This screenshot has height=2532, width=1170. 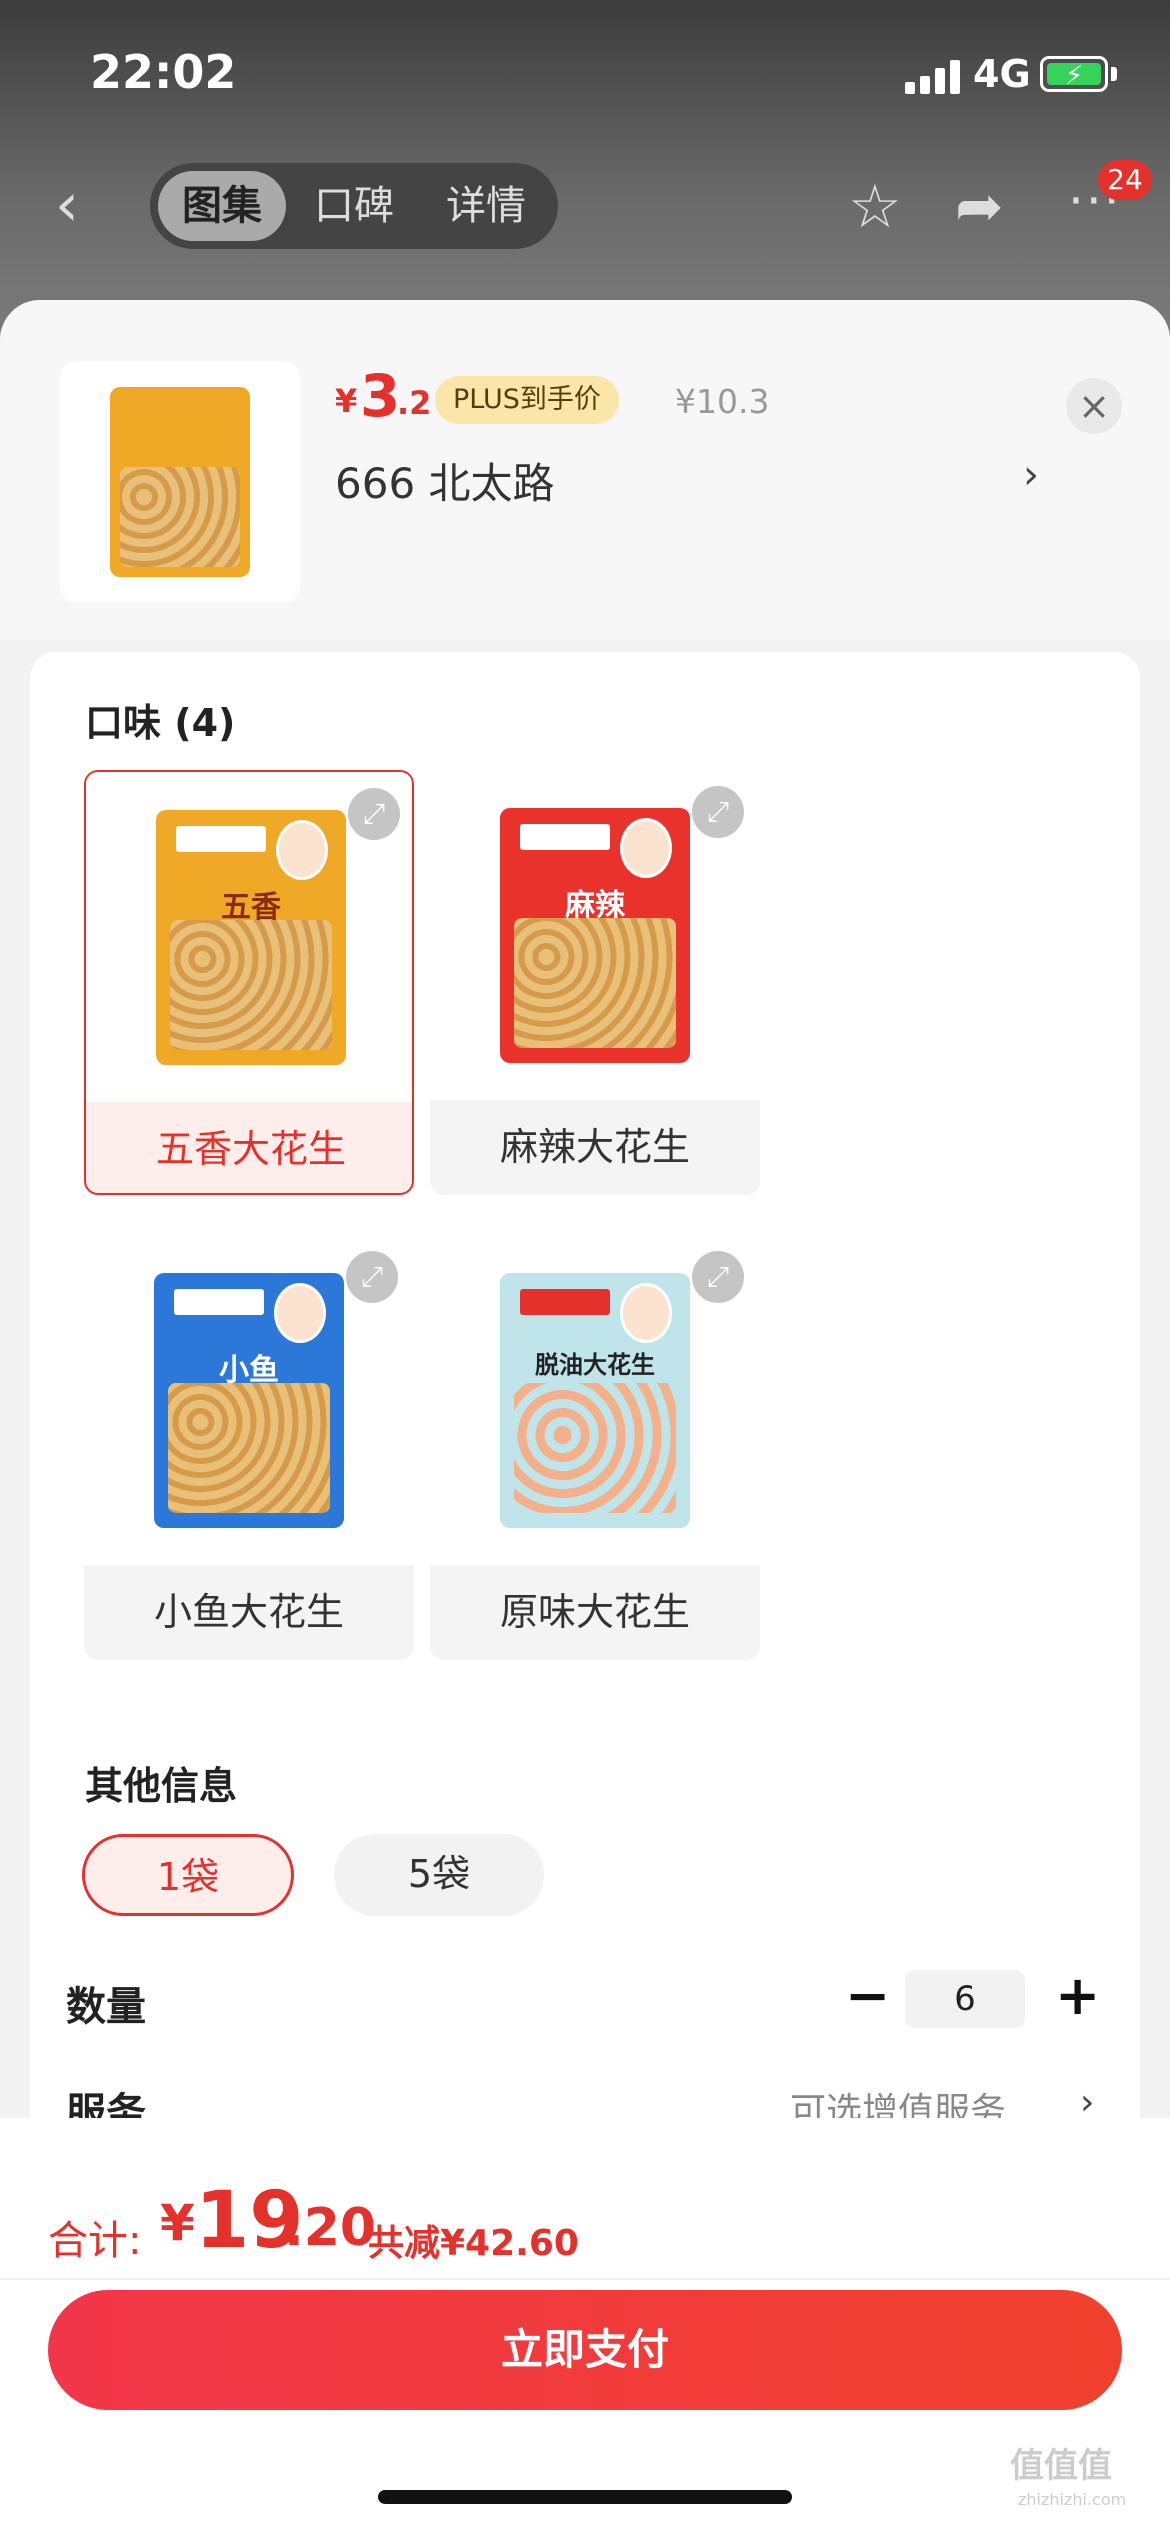 I want to click on increment-button: +, so click(x=1077, y=1995).